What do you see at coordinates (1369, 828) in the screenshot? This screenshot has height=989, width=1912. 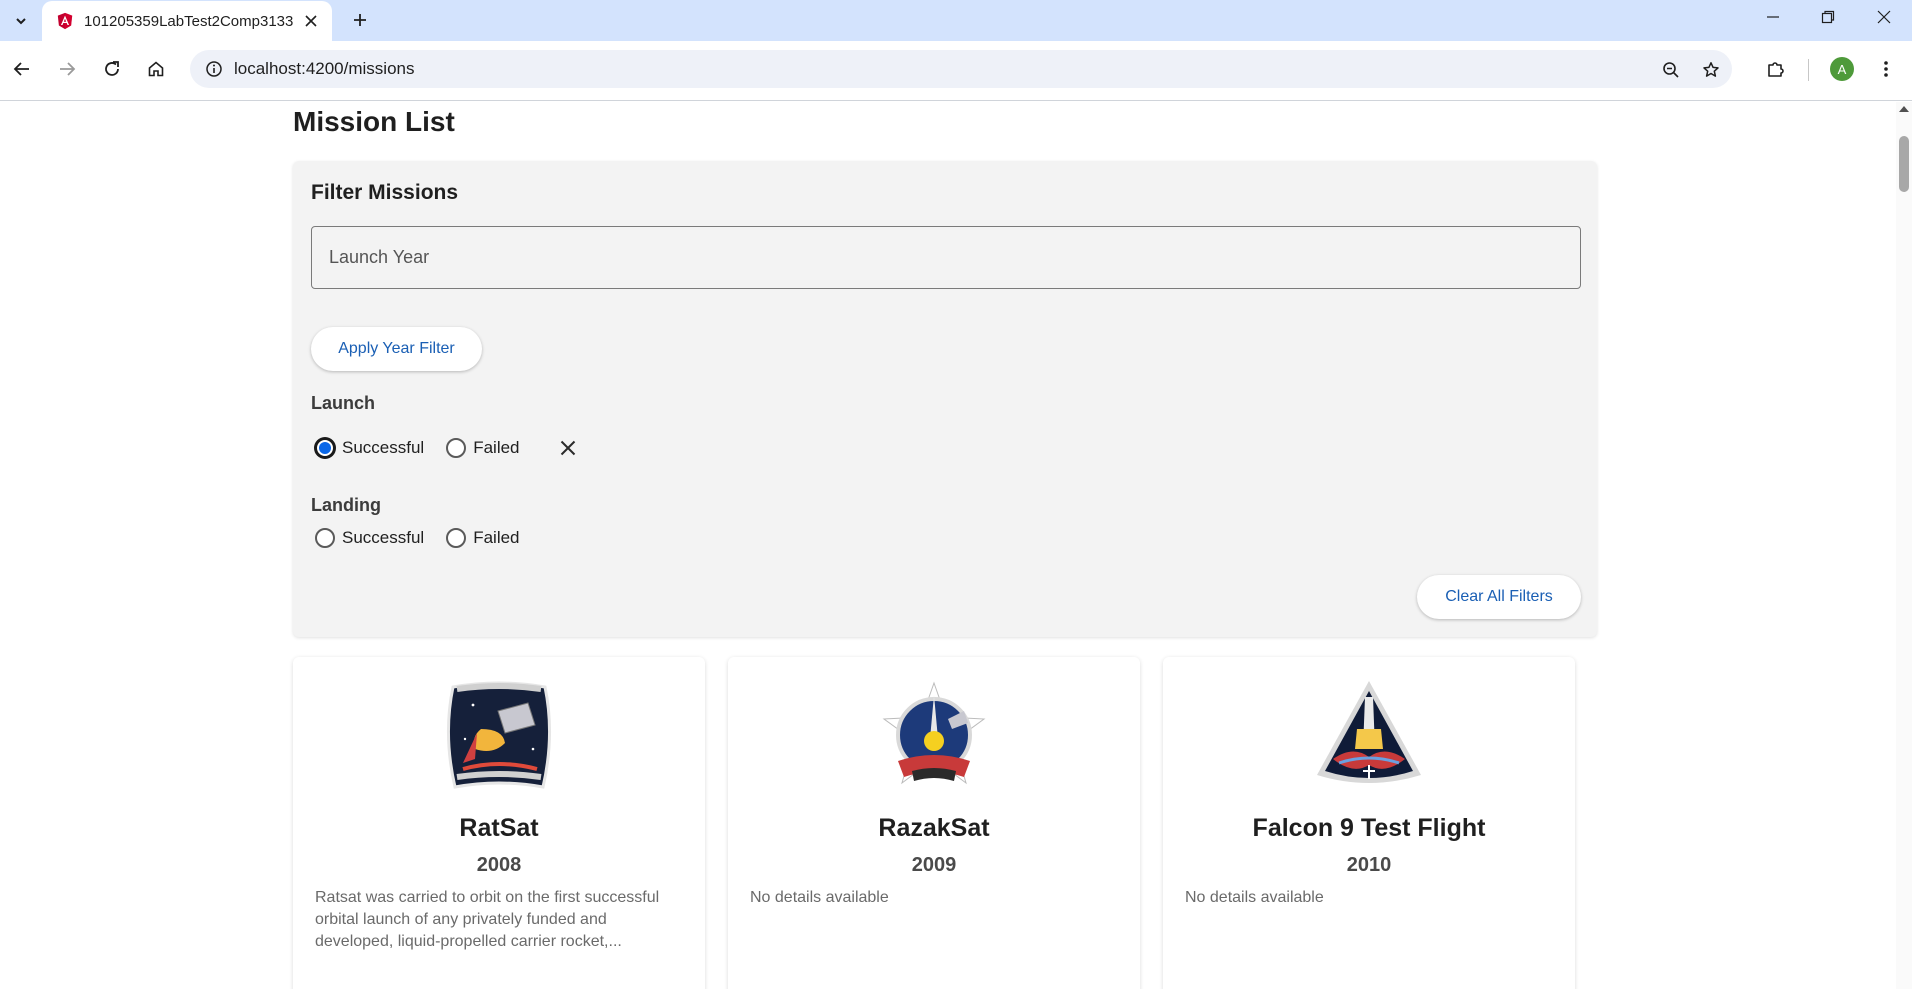 I see `mission-name: Falcon 9 Test Flight` at bounding box center [1369, 828].